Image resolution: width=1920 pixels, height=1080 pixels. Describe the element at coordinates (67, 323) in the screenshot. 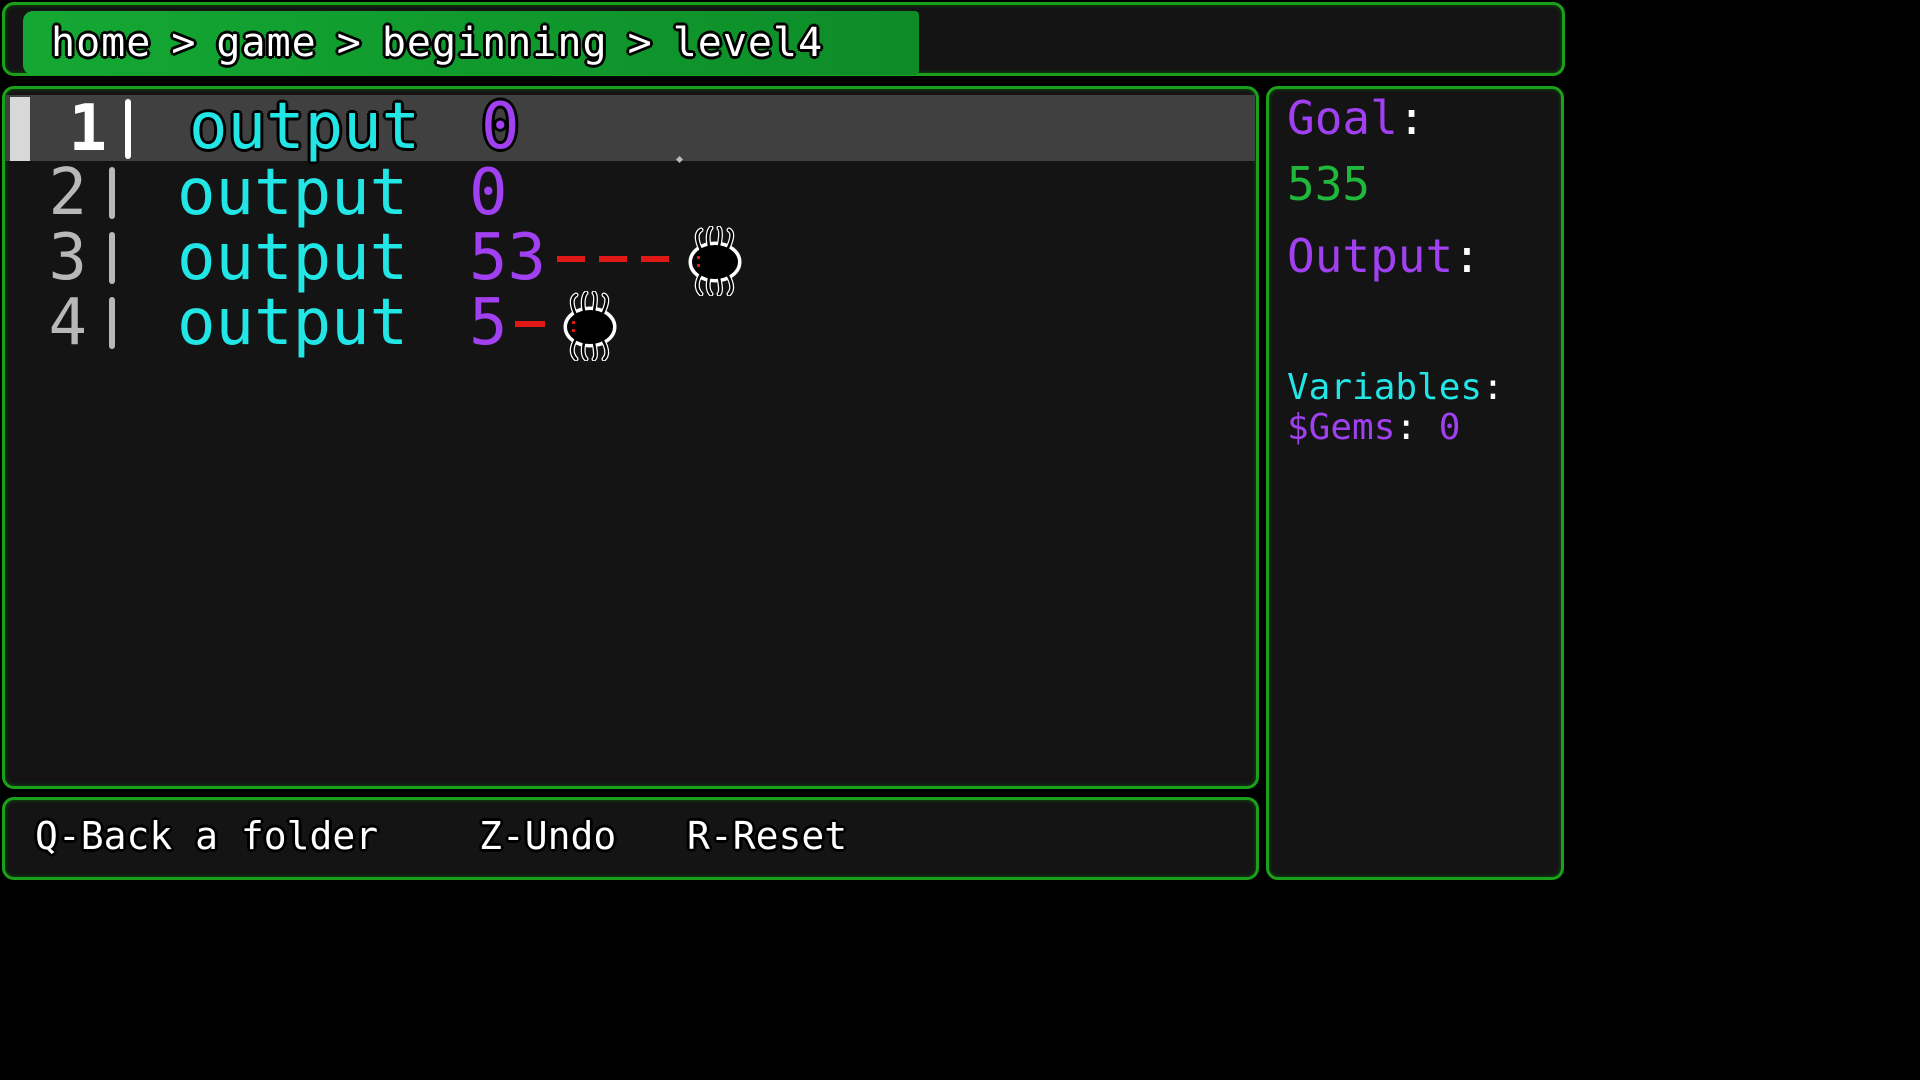

I see `line-number: 4` at that location.